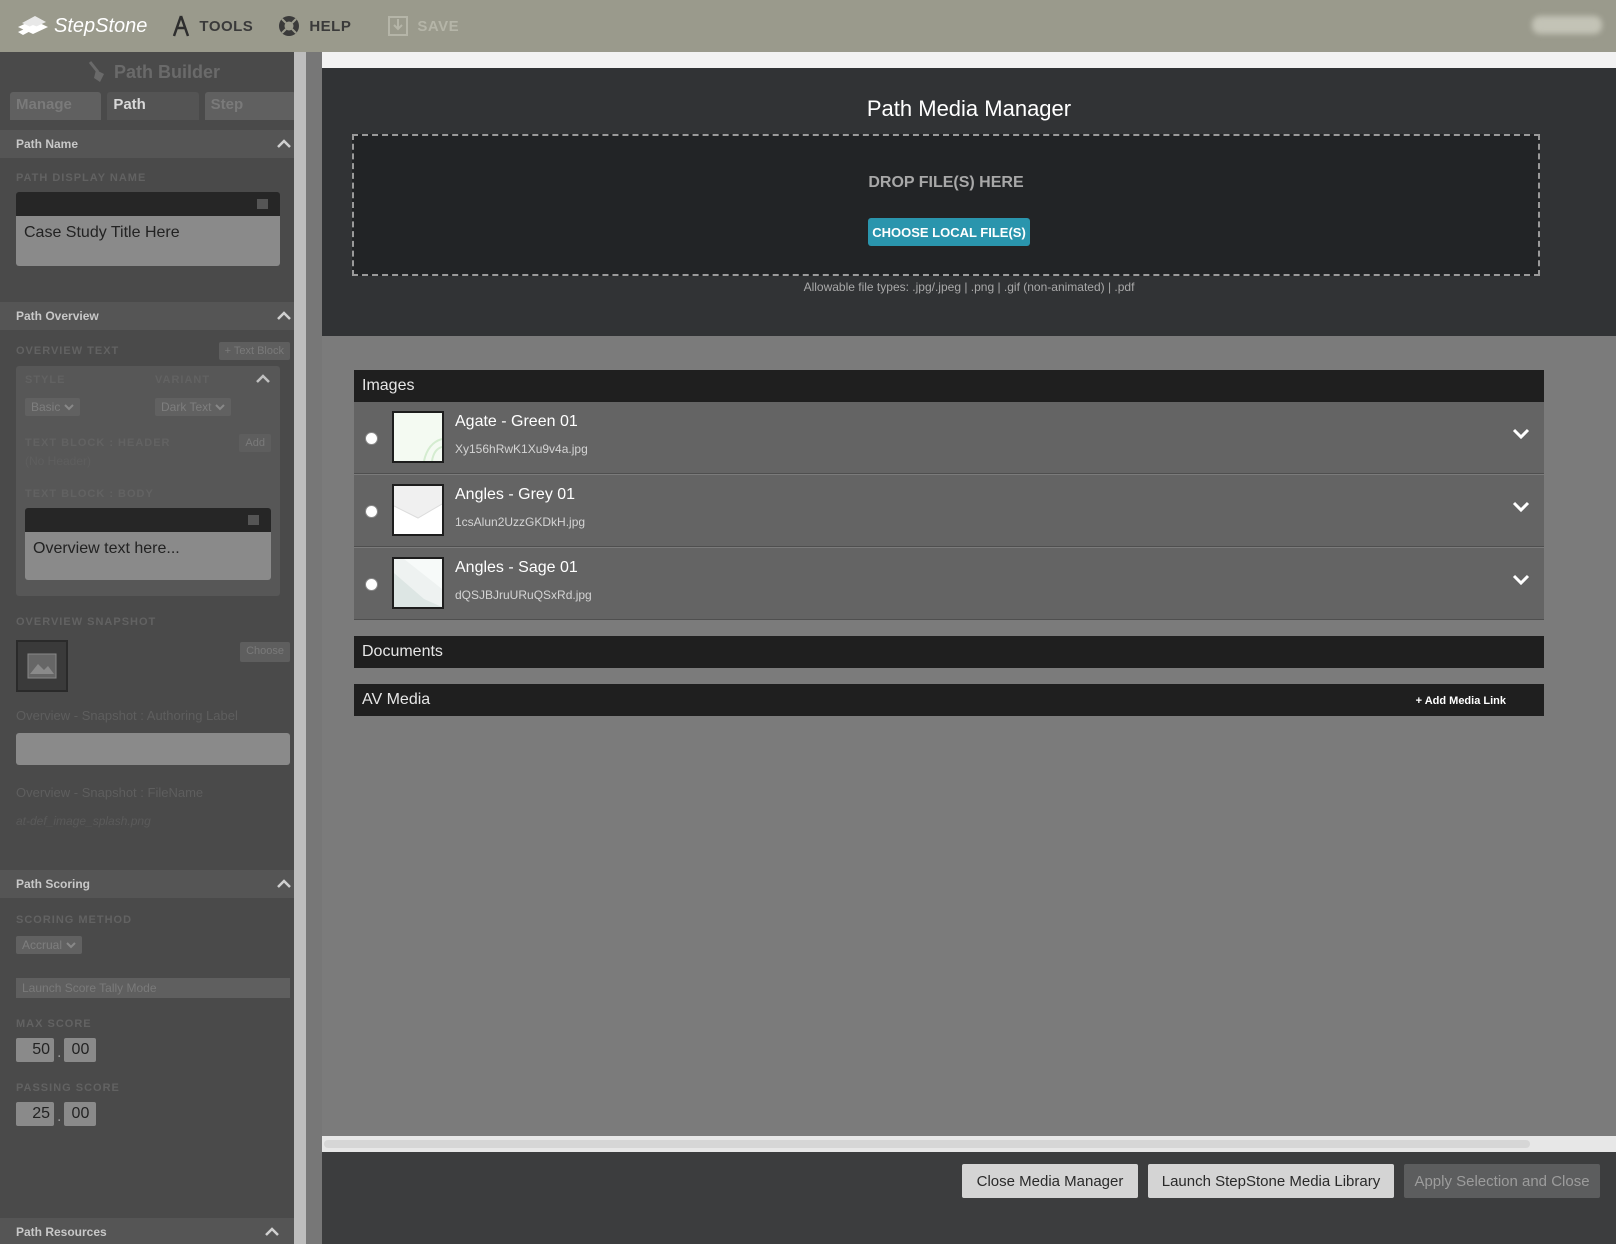 The height and width of the screenshot is (1244, 1616). Describe the element at coordinates (148, 204) in the screenshot. I see `editor-toolbar` at that location.